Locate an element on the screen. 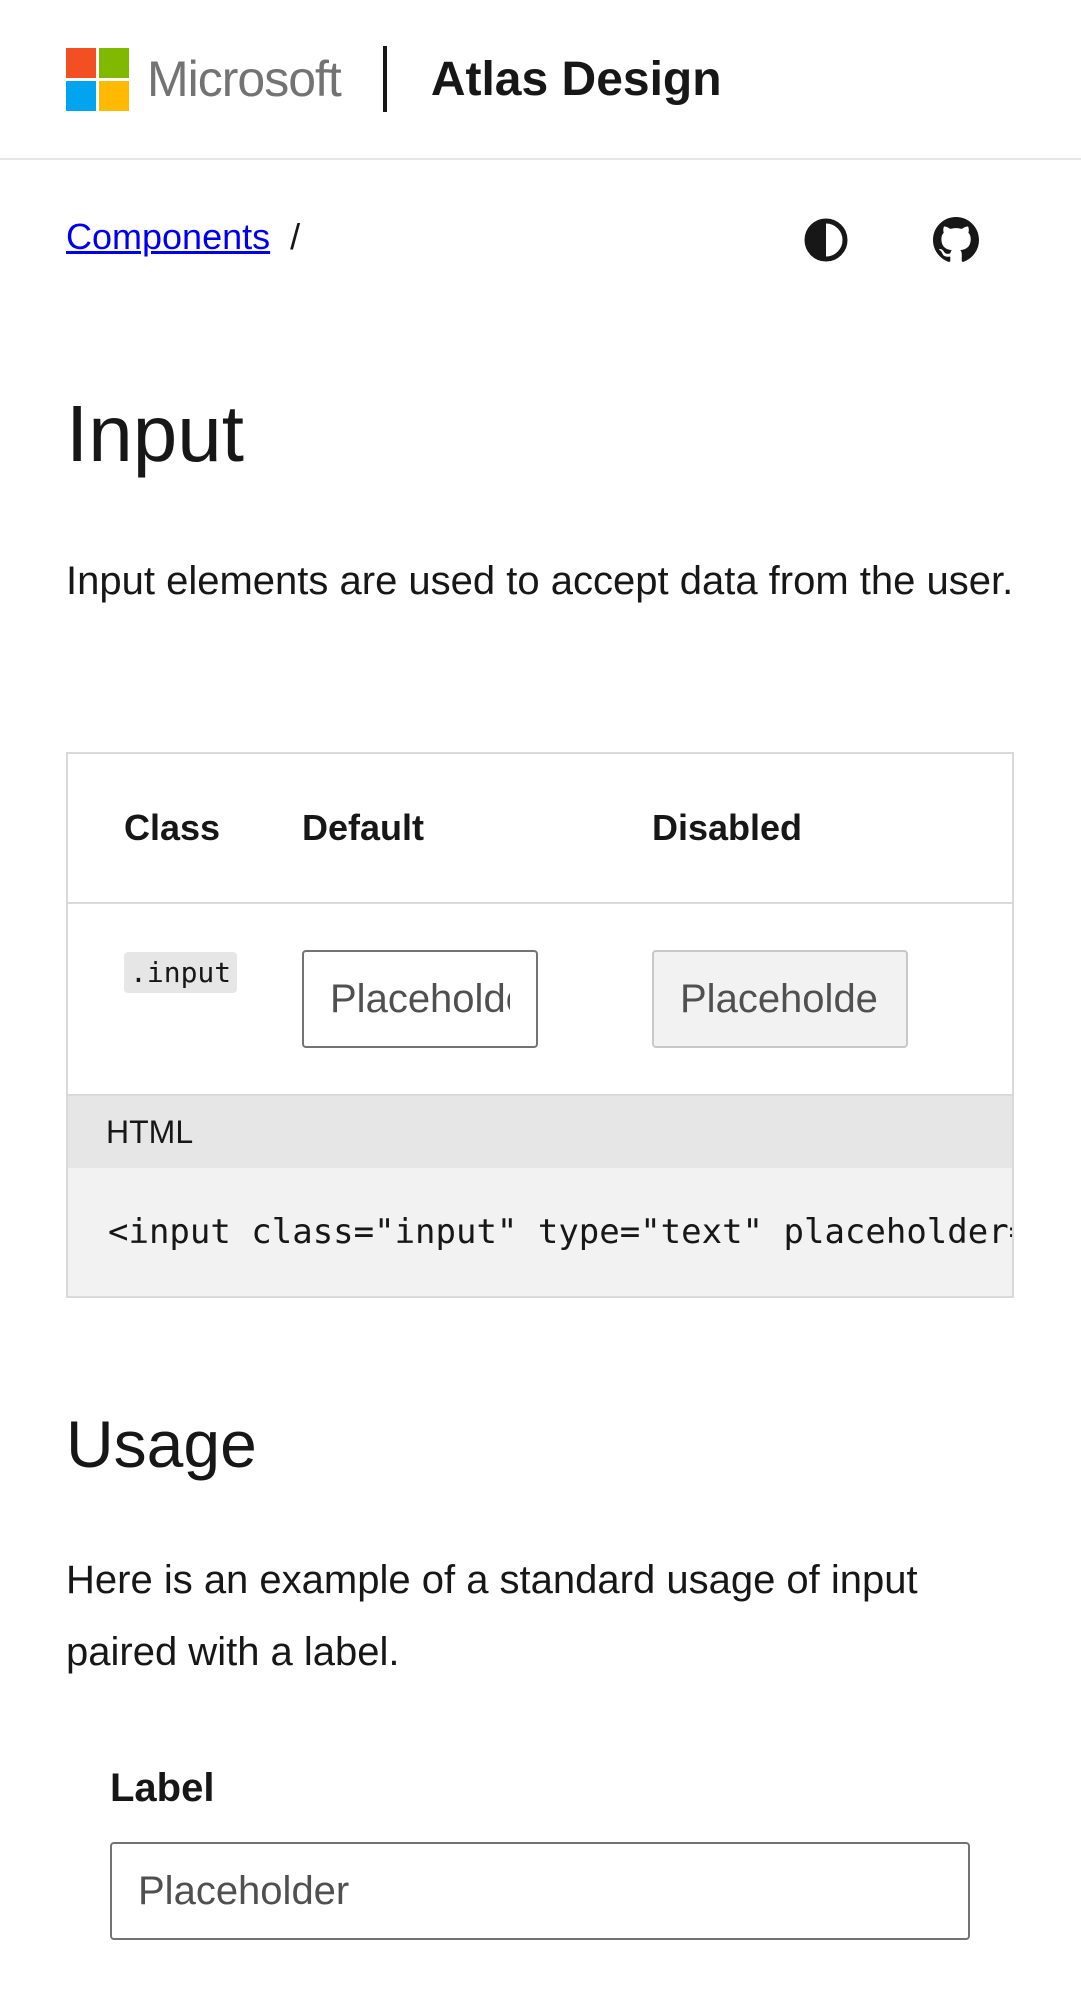  site-header: Microsoft Atlas Design is located at coordinates (540, 80).